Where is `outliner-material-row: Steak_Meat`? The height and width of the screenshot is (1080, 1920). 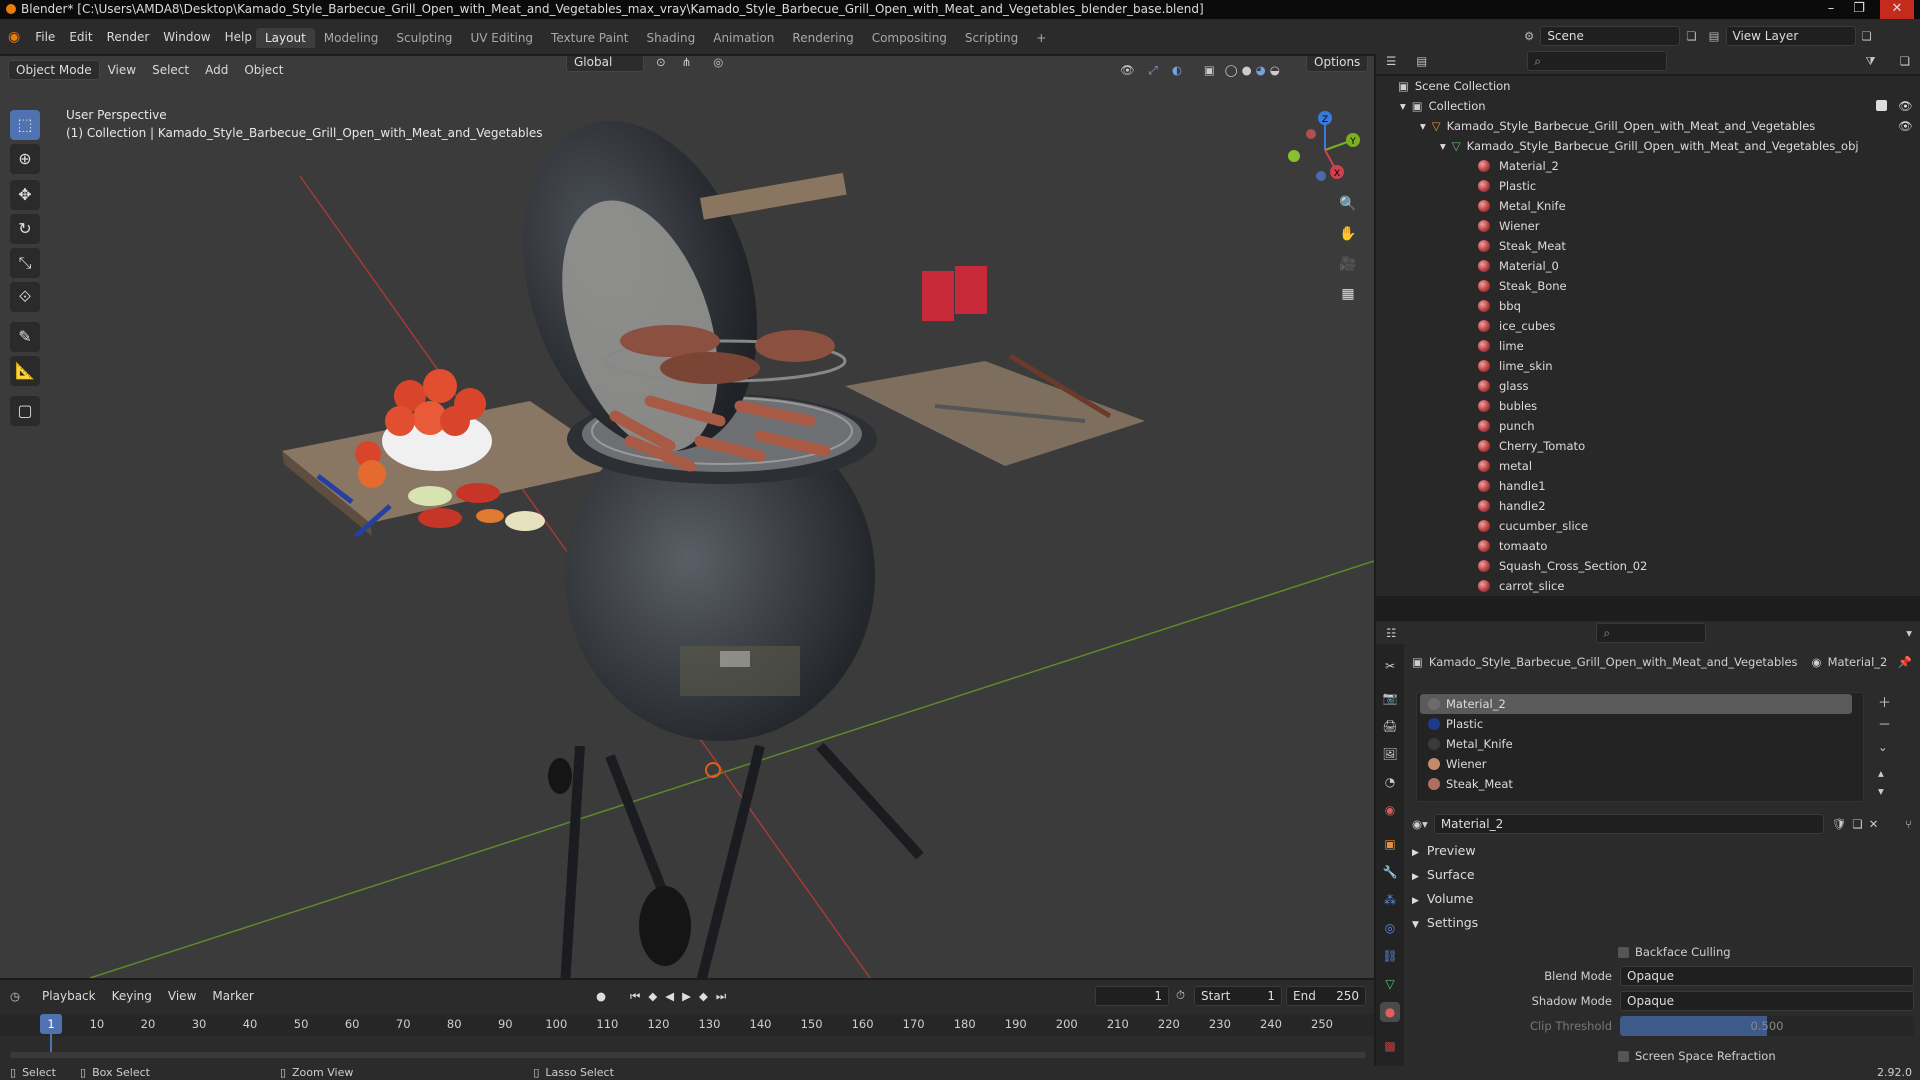
outliner-material-row: Steak_Meat is located at coordinates (1648, 246).